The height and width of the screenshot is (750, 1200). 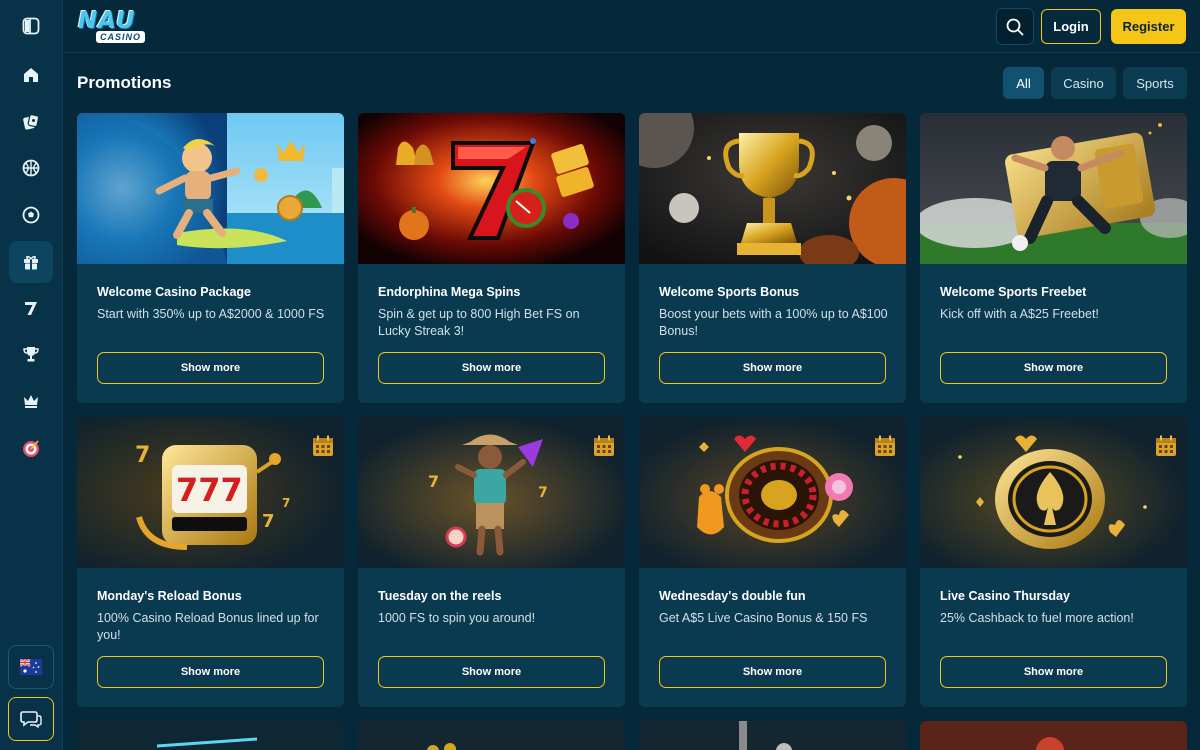 I want to click on promo-description: 1000 FS to spin you around!, so click(x=457, y=618).